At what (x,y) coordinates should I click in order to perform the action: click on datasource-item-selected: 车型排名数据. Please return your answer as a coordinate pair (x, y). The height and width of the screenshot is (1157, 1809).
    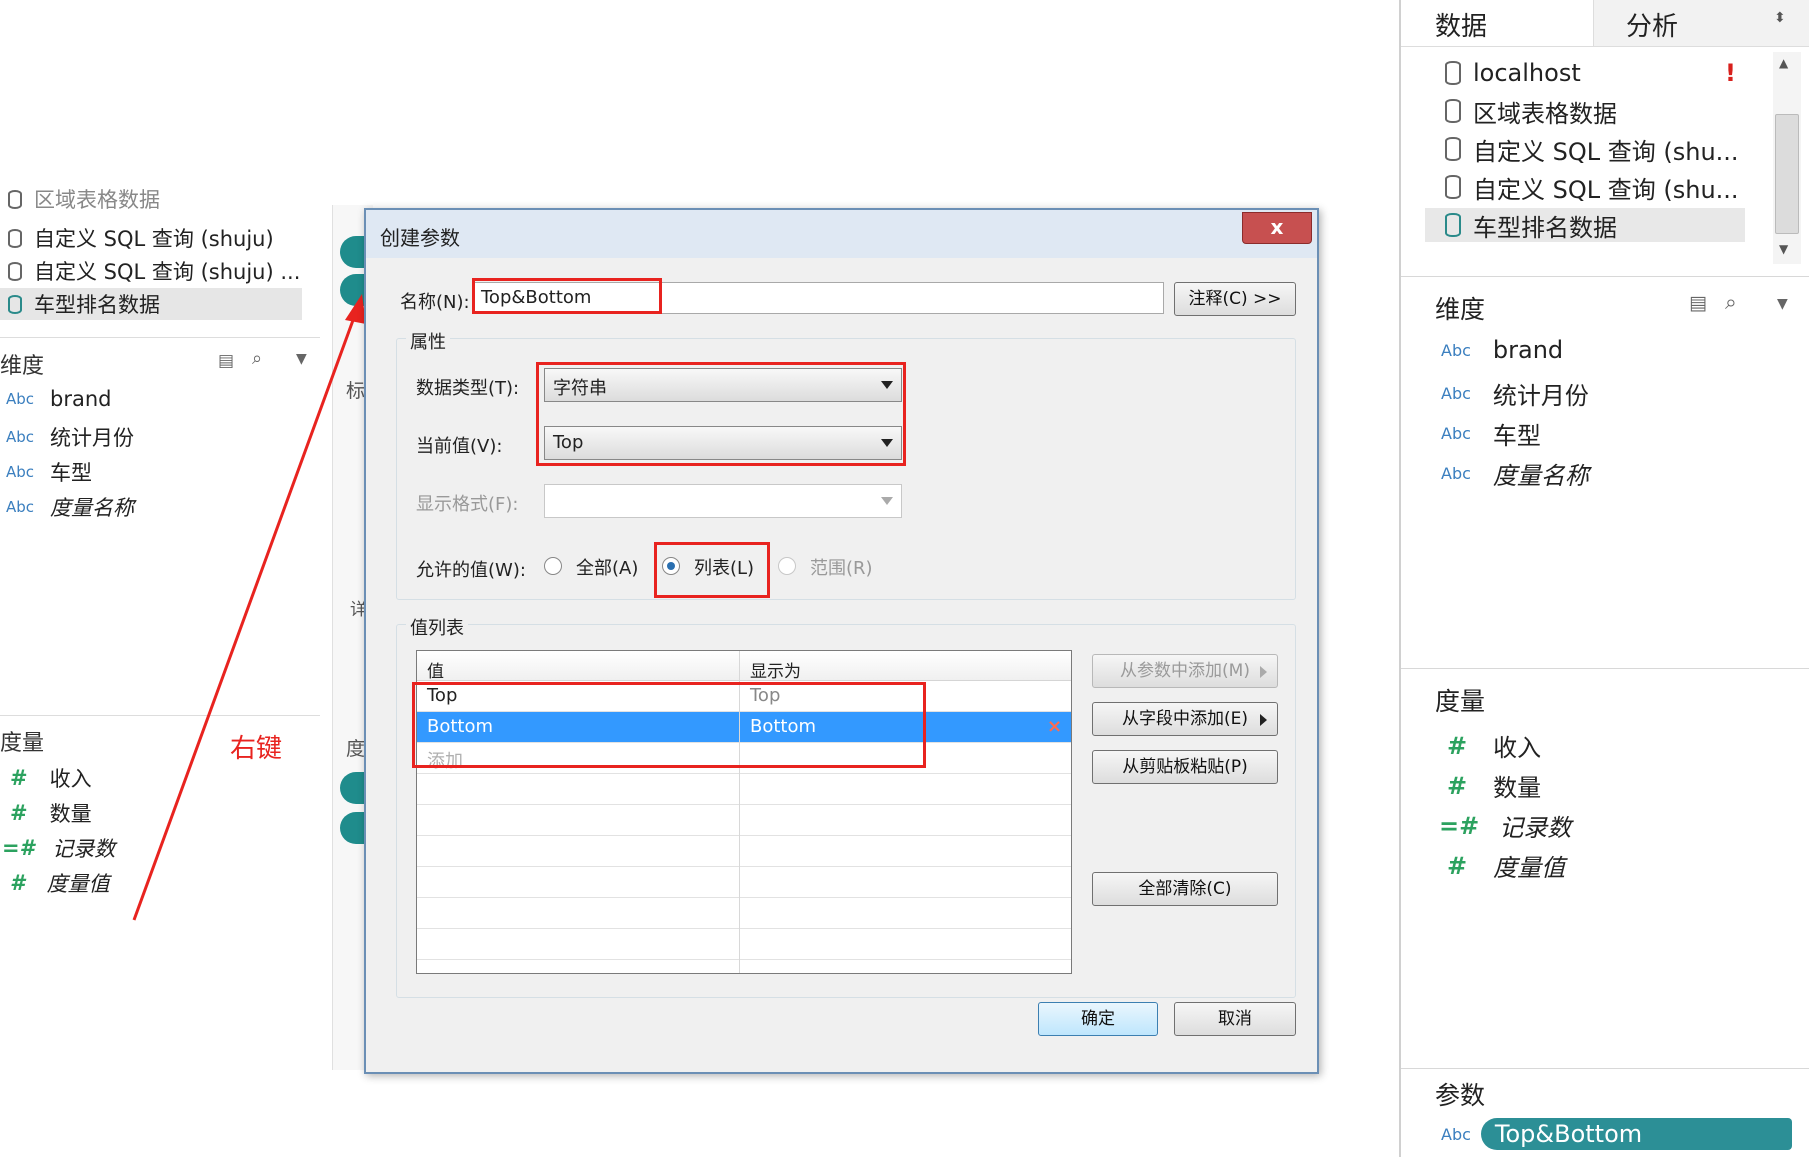
    Looking at the image, I should click on (1585, 225).